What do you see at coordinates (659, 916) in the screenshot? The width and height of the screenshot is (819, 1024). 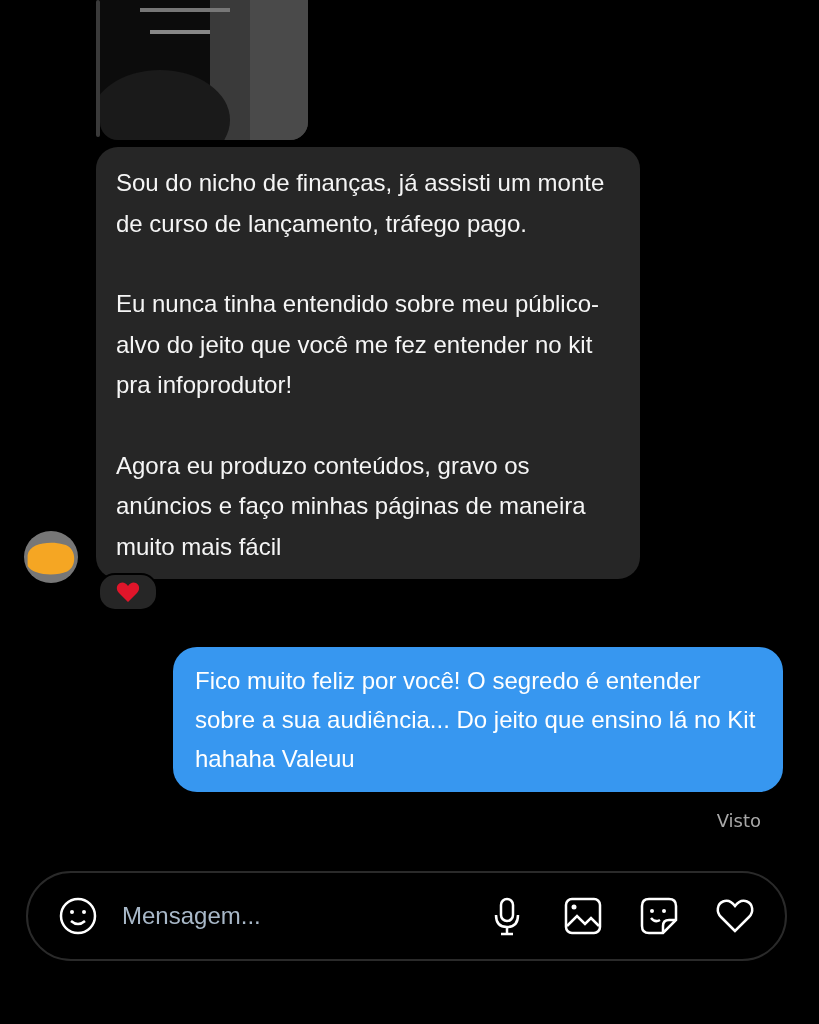 I see `sticker-icon` at bounding box center [659, 916].